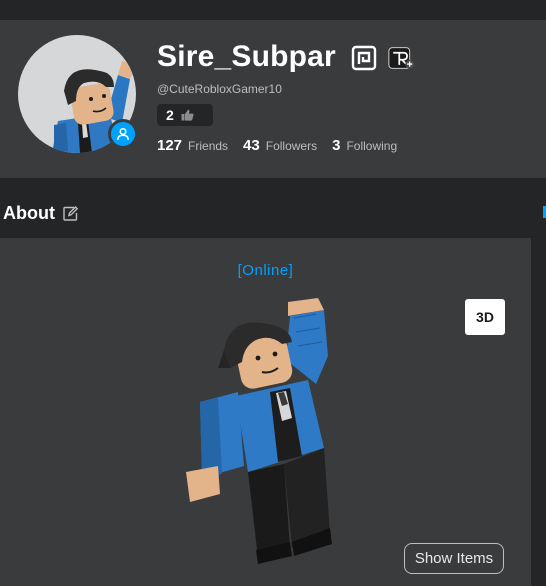  Describe the element at coordinates (291, 146) in the screenshot. I see `stat-followers-label: Followers` at that location.